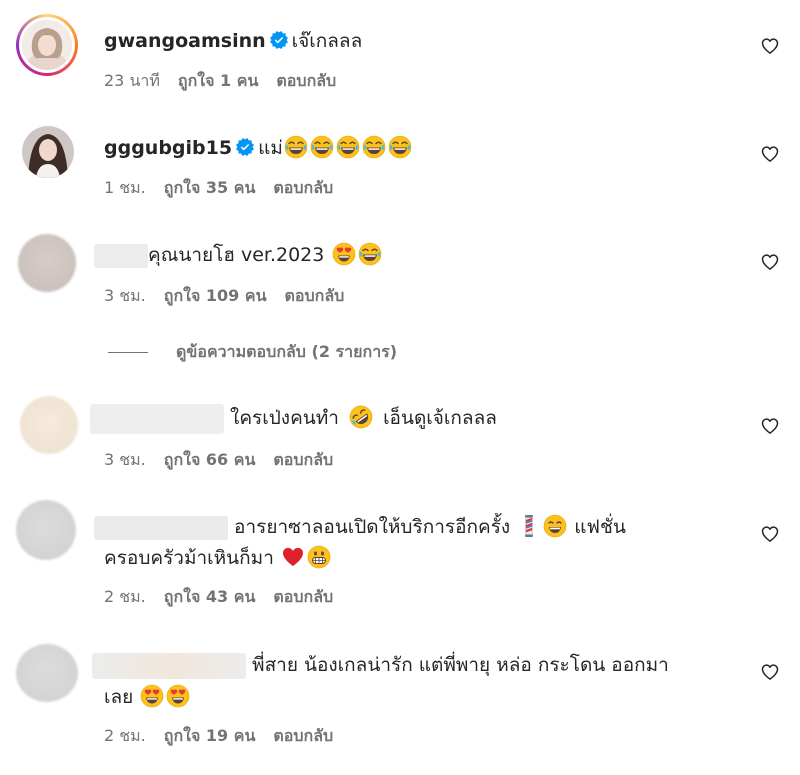 This screenshot has height=775, width=800. Describe the element at coordinates (600, 527) in the screenshot. I see `comment-text: แฟชั่น` at that location.